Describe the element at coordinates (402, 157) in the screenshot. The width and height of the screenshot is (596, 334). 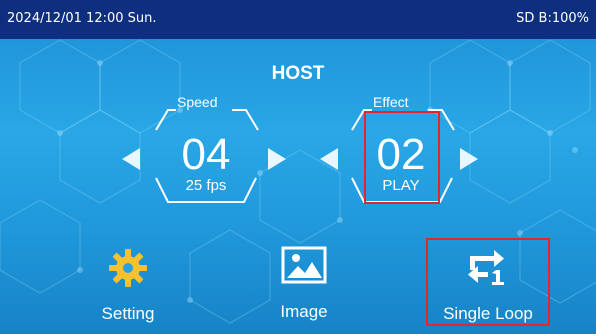
I see `effect-highlight-box` at that location.